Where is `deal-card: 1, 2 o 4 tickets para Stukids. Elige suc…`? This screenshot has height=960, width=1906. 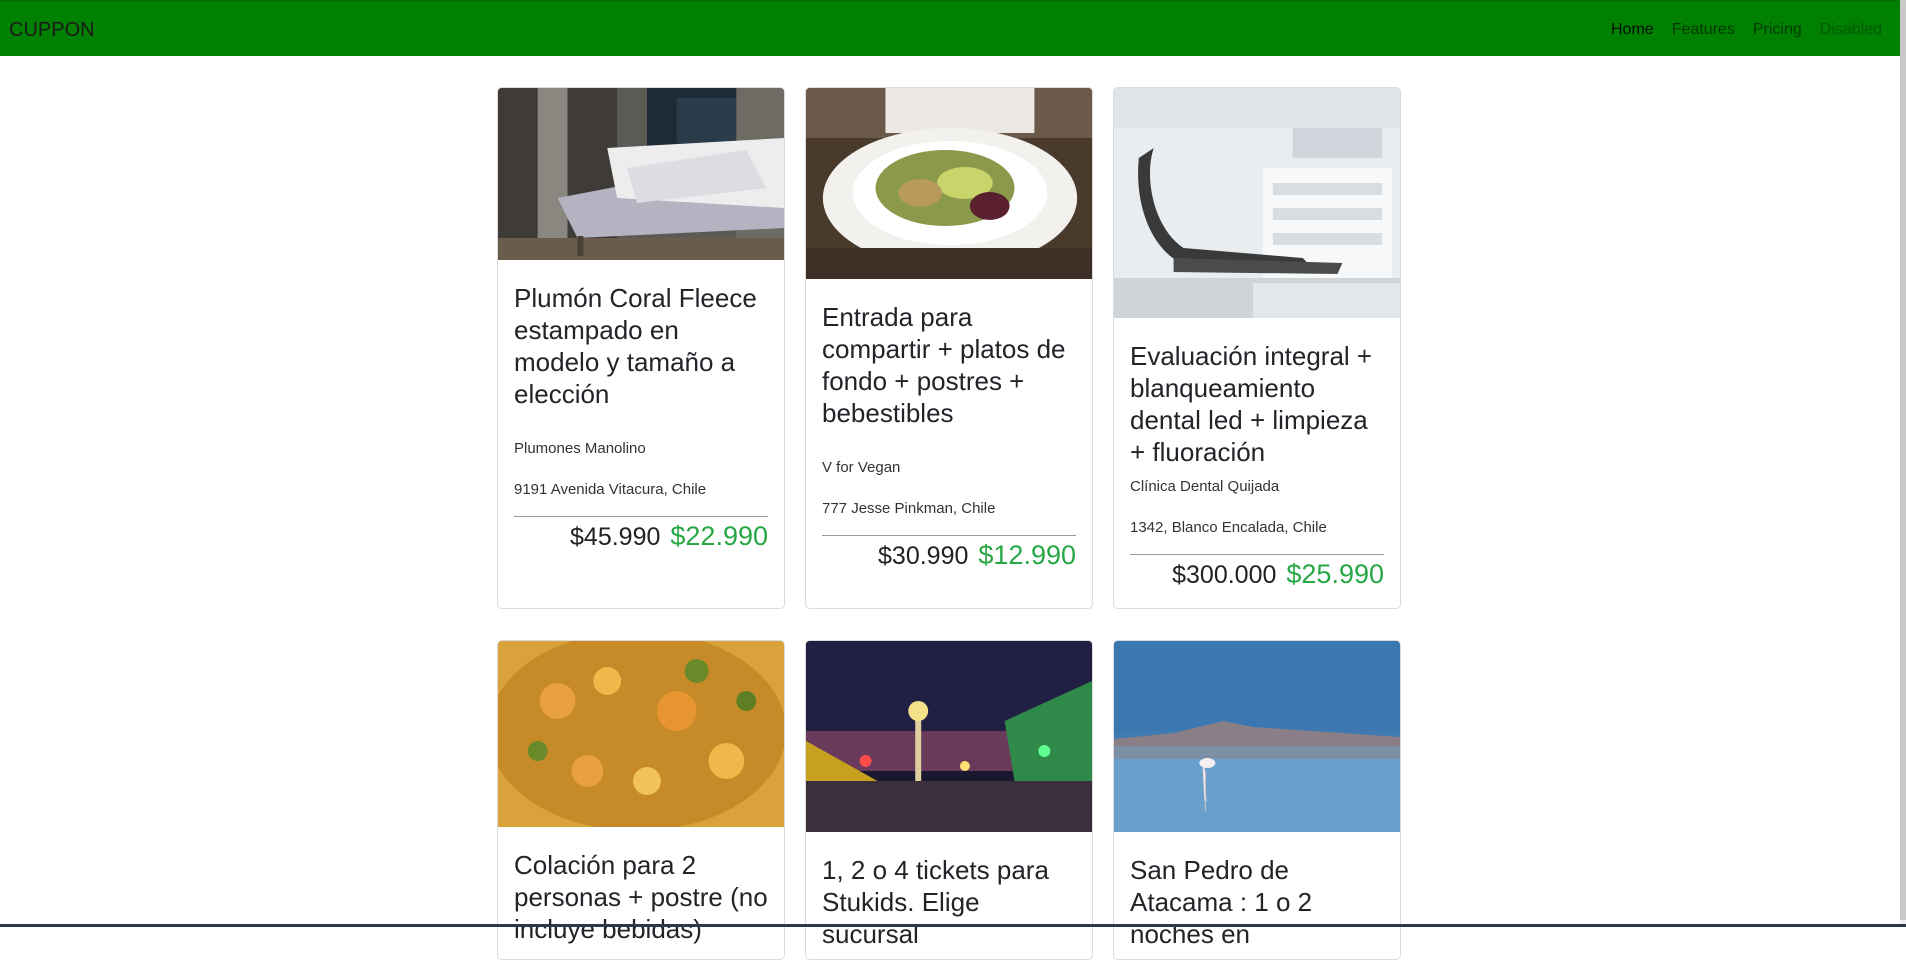
deal-card: 1, 2 o 4 tickets para Stukids. Elige suc… is located at coordinates (949, 800).